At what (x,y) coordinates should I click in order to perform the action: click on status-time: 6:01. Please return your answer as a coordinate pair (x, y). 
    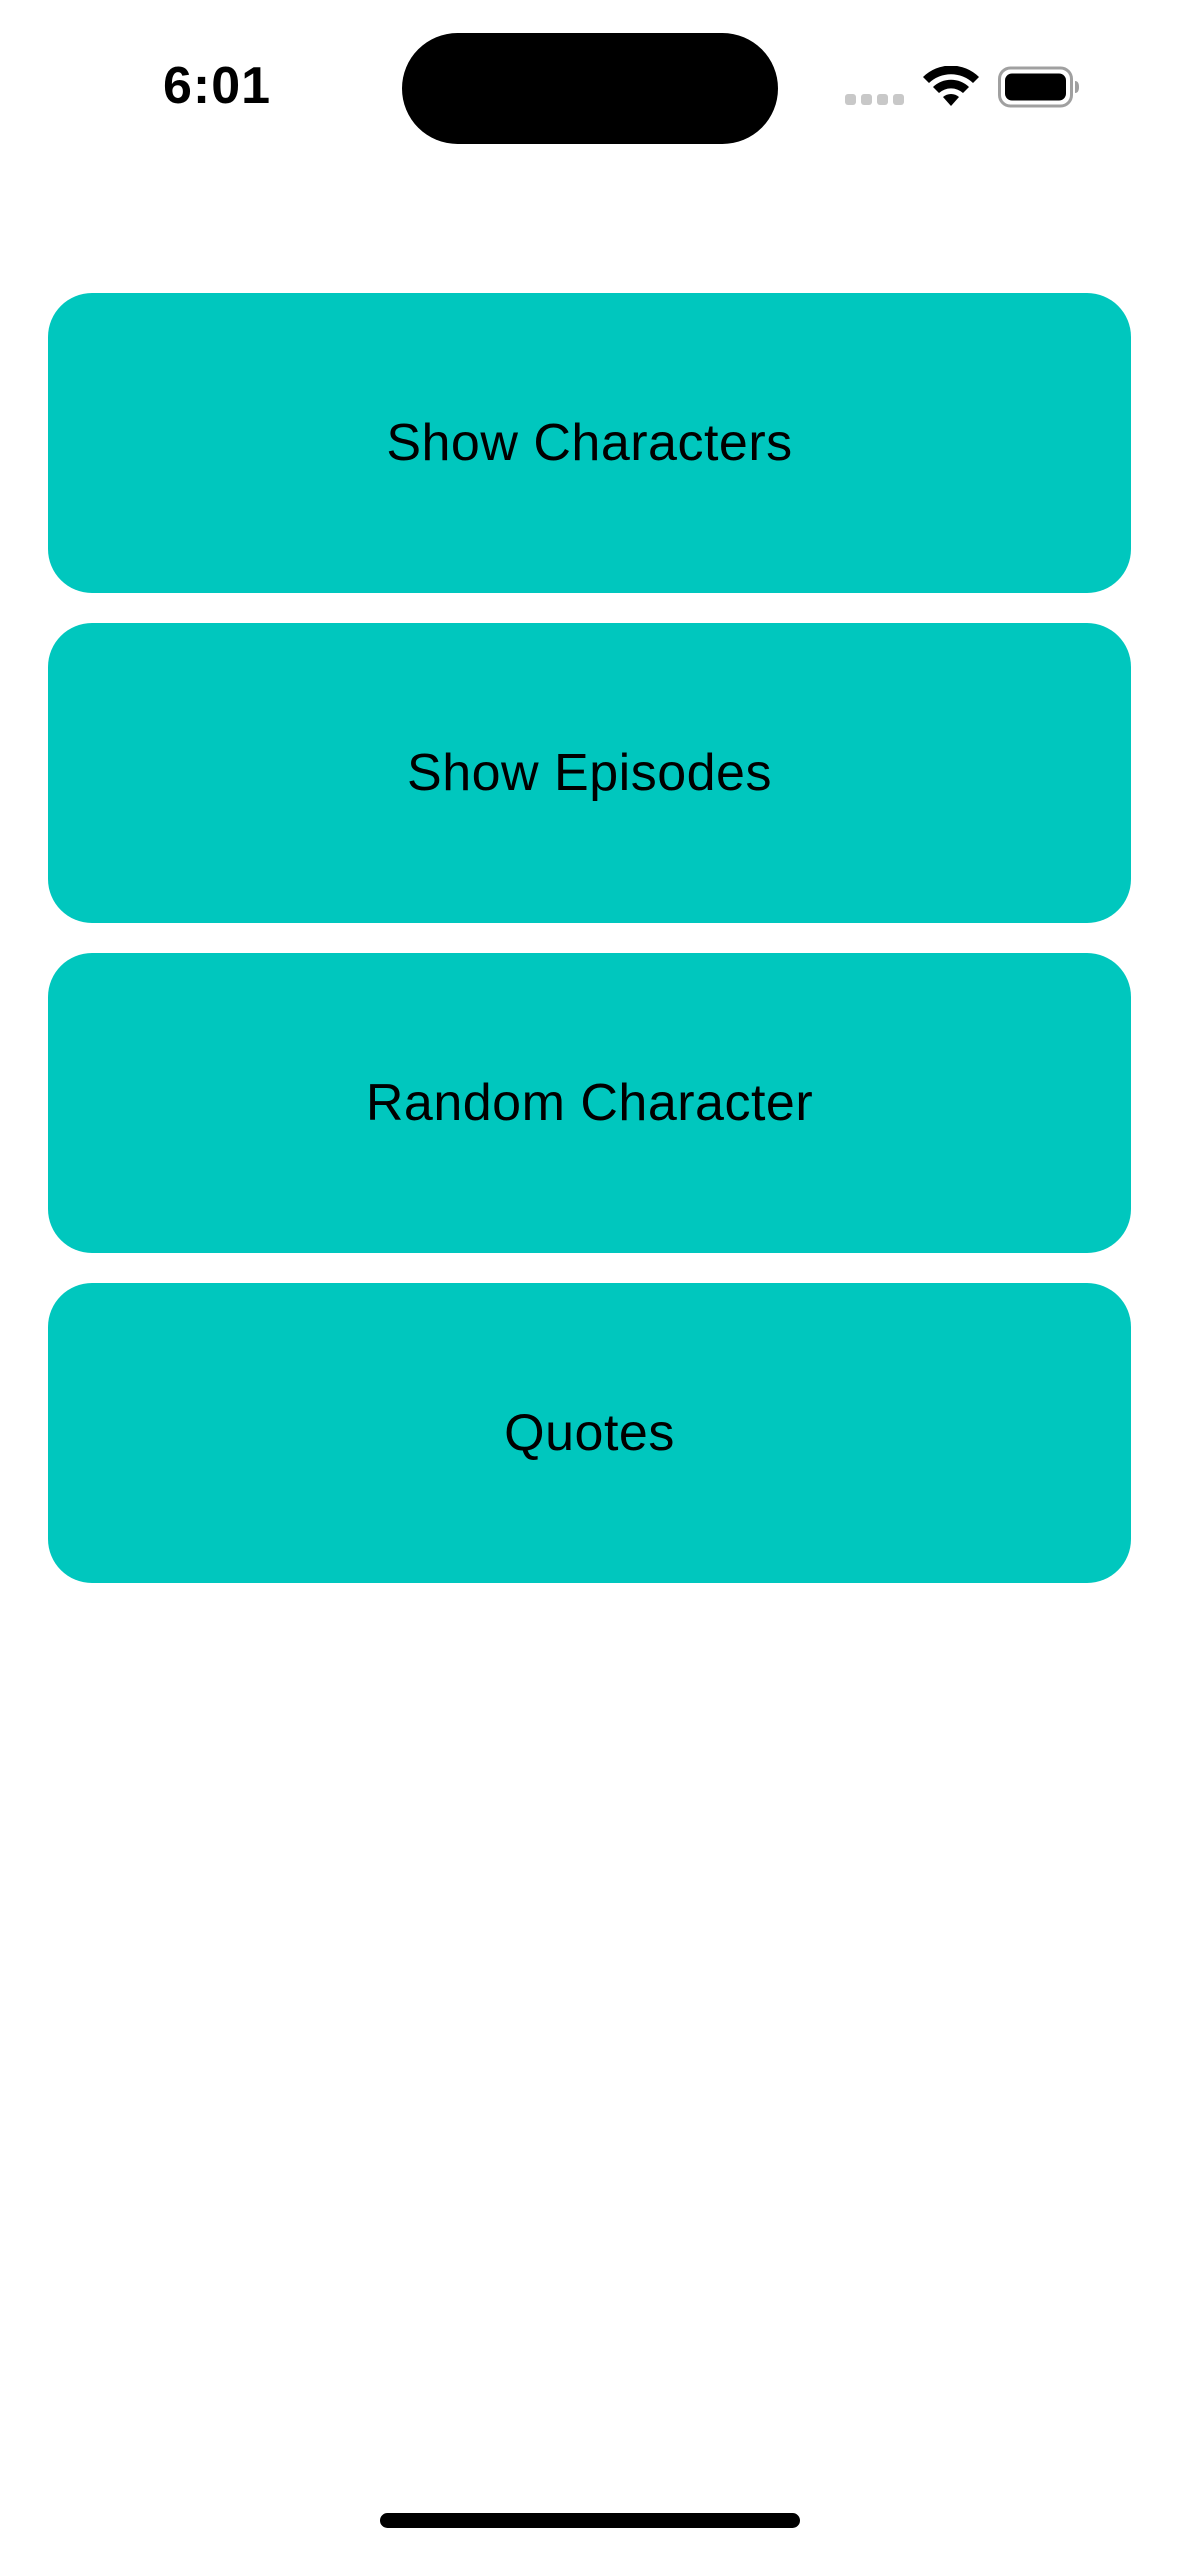
    Looking at the image, I should click on (217, 86).